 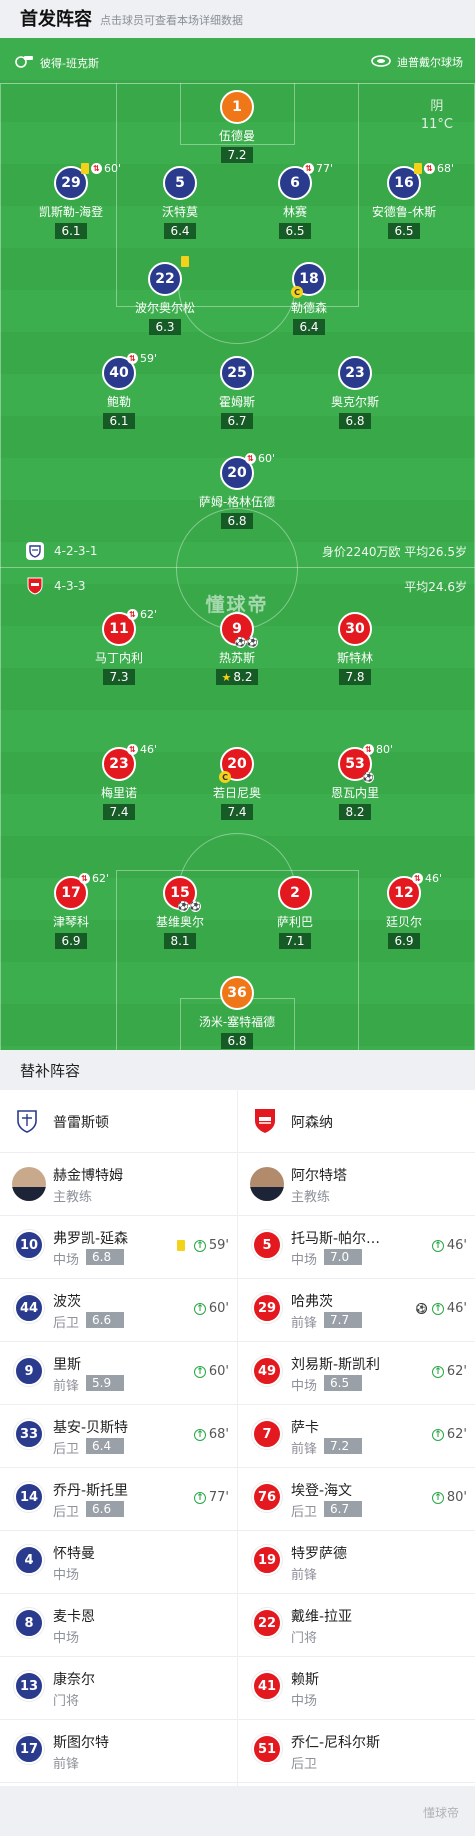 What do you see at coordinates (404, 200) in the screenshot?
I see `home-player: 16 ⇅ 68' 安德鲁-休斯 6.5` at bounding box center [404, 200].